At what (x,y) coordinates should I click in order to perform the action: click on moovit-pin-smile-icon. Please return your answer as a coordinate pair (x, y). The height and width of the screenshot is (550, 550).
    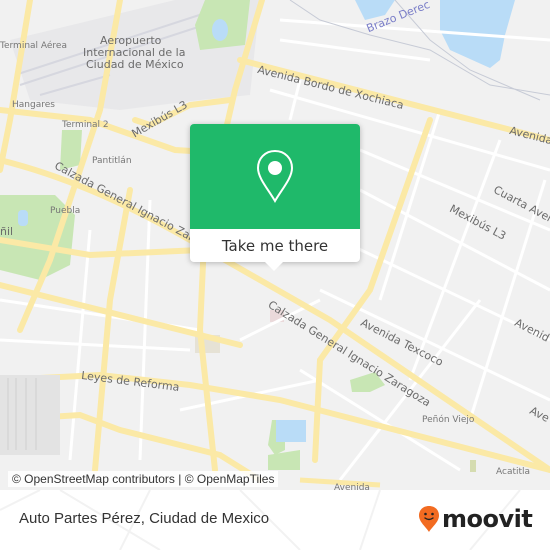
    Looking at the image, I should click on (429, 519).